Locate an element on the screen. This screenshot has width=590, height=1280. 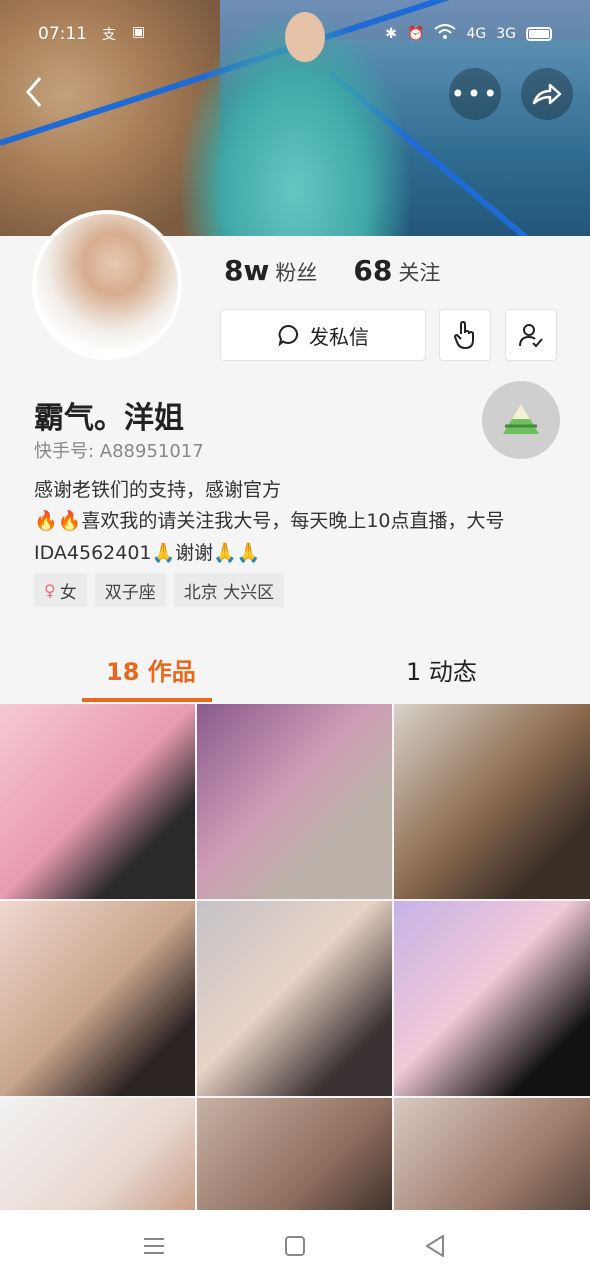
hand-tap-icon is located at coordinates (464, 335).